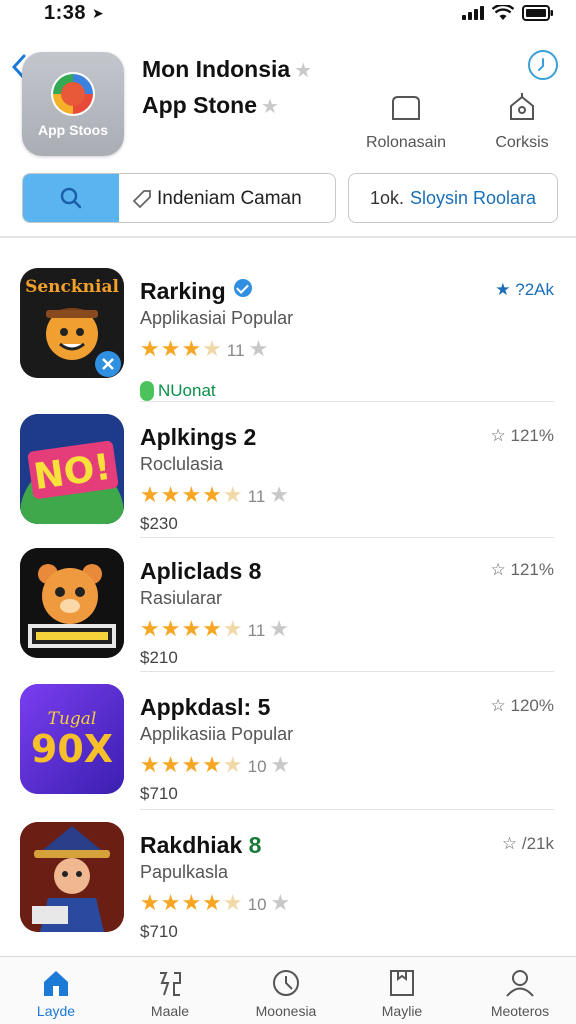 The height and width of the screenshot is (1024, 576). I want to click on tab-maylie: Maylie, so click(402, 993).